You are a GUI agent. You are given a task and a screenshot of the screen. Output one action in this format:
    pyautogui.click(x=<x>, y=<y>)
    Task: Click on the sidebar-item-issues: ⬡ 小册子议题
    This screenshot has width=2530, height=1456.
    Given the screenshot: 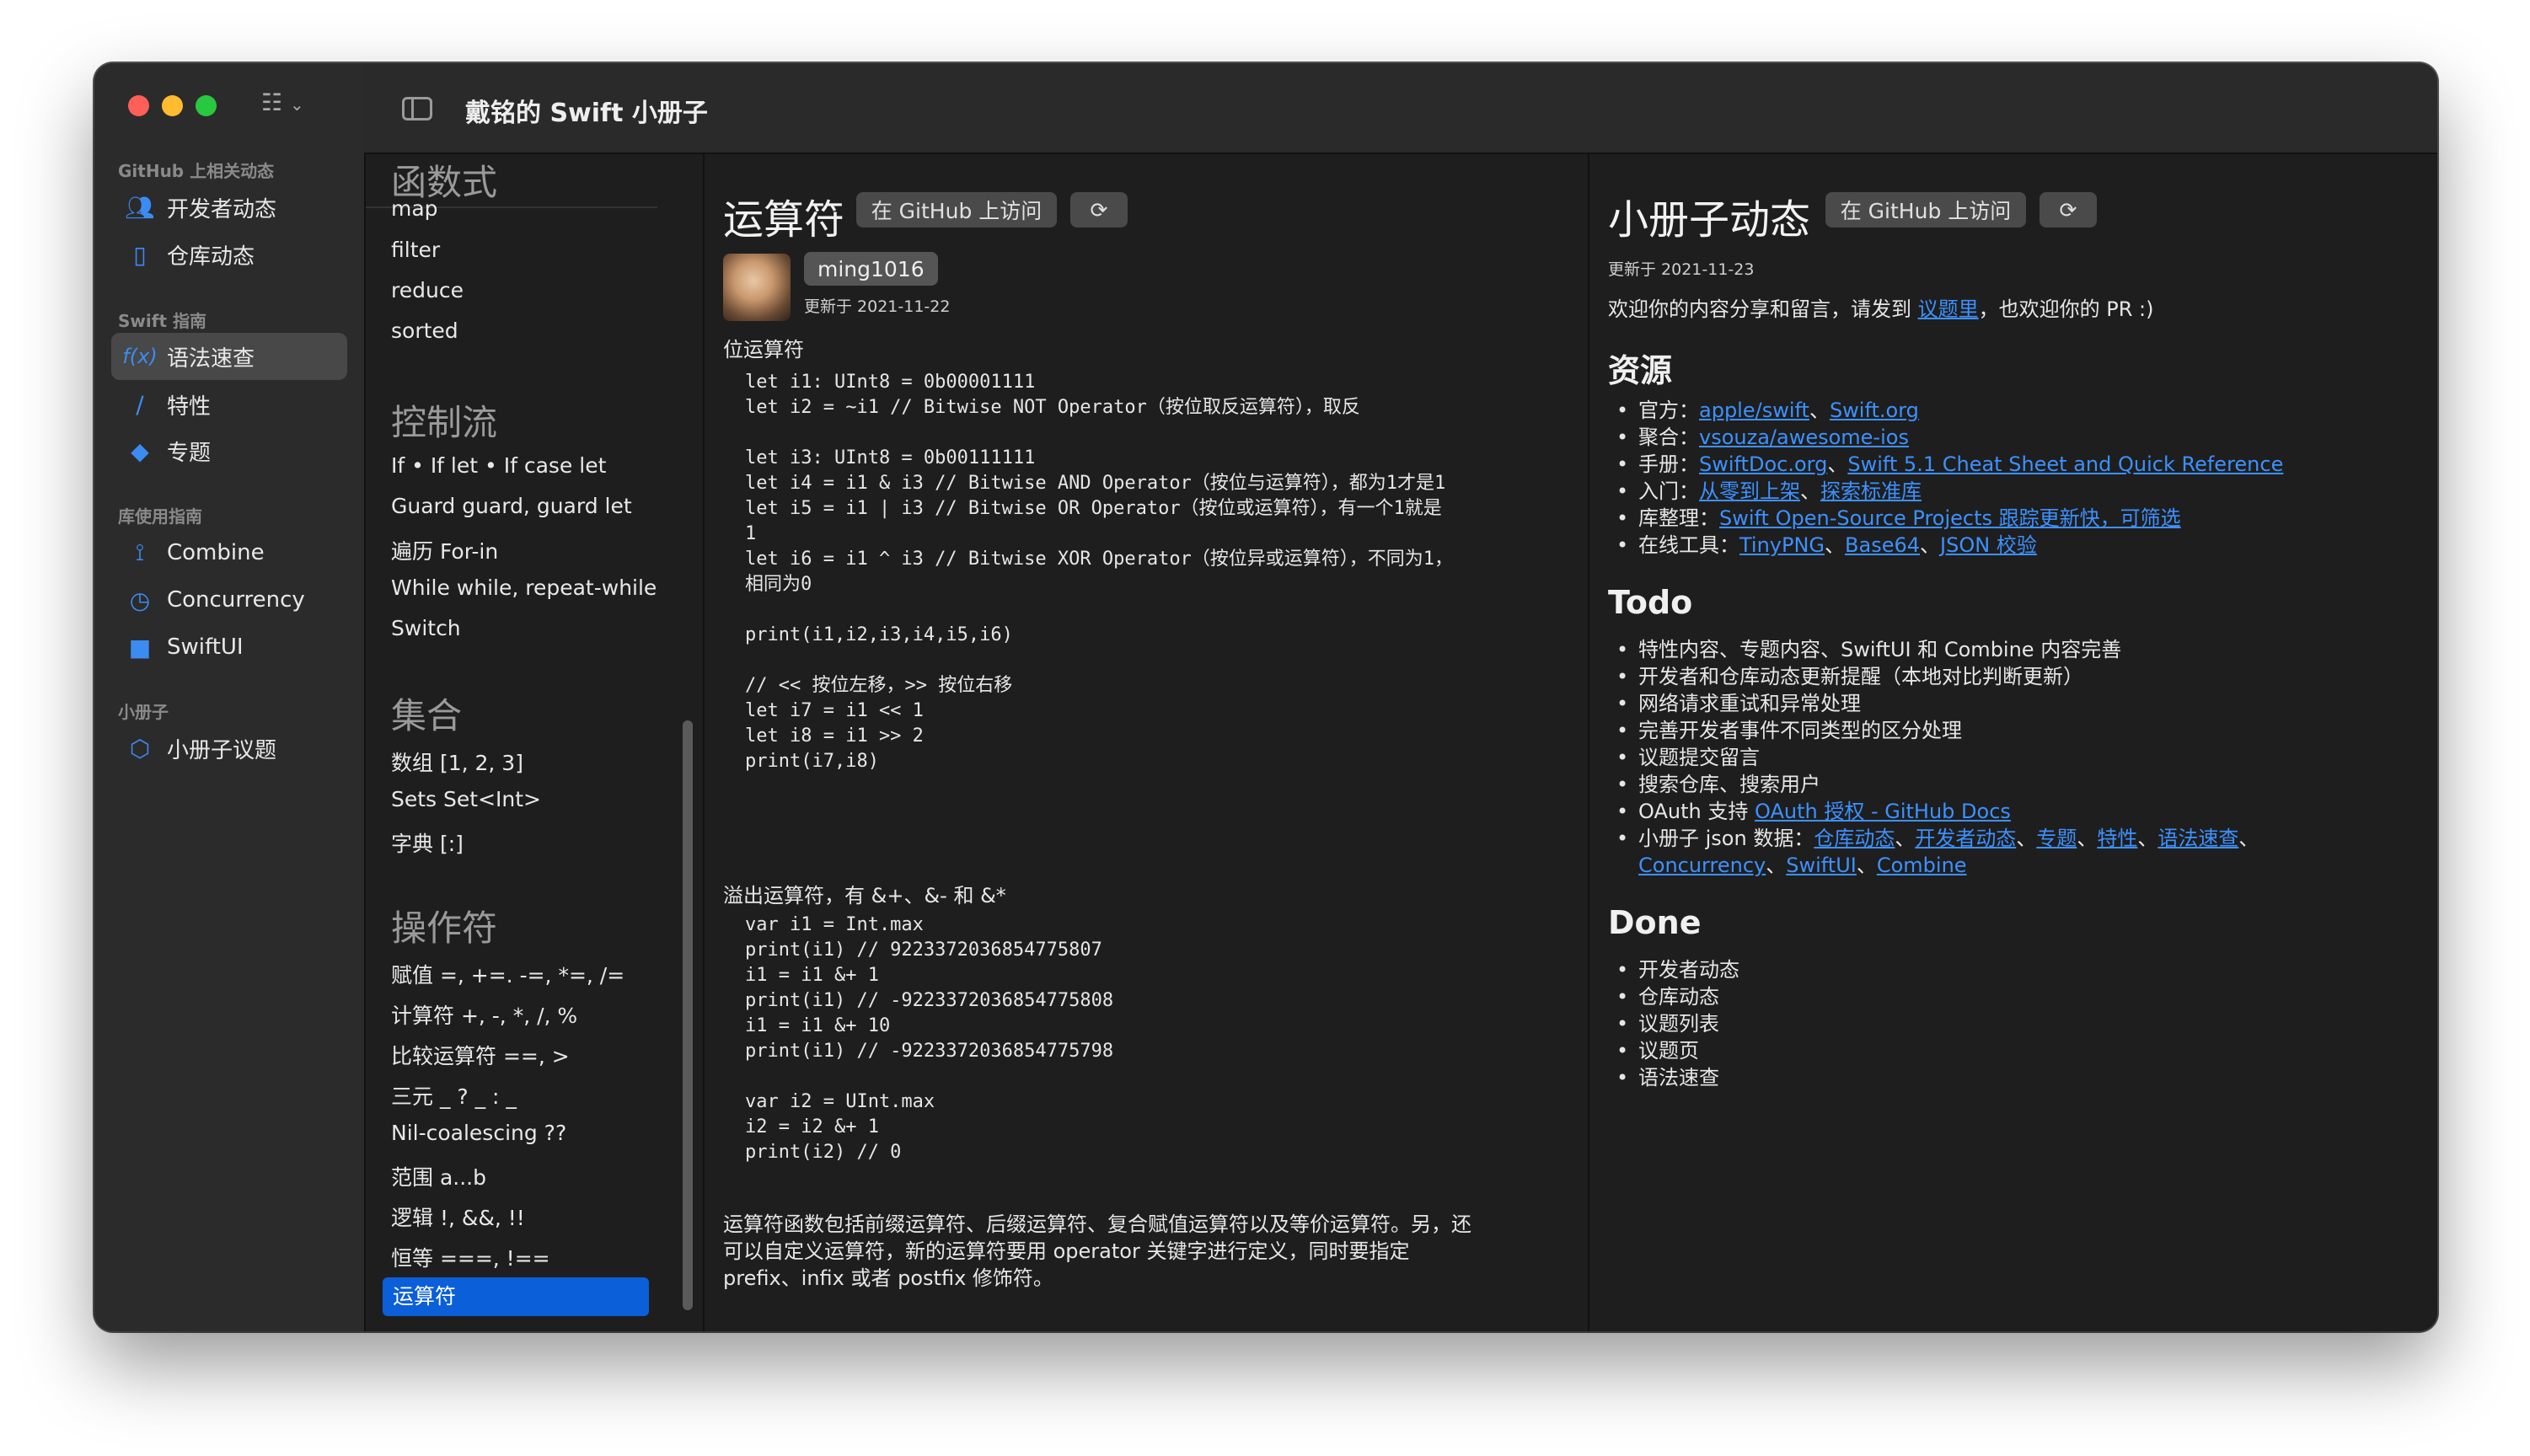 What is the action you would take?
    pyautogui.click(x=229, y=748)
    